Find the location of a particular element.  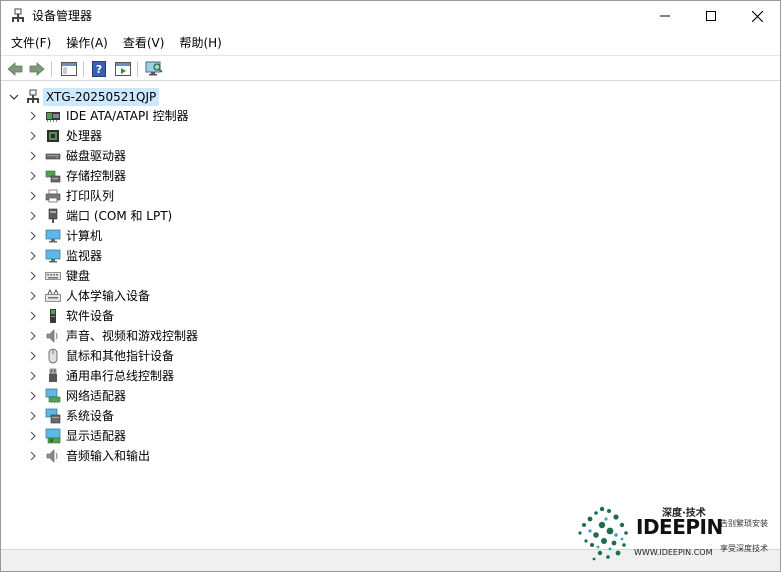

forward-arrow-icon is located at coordinates (37, 69).